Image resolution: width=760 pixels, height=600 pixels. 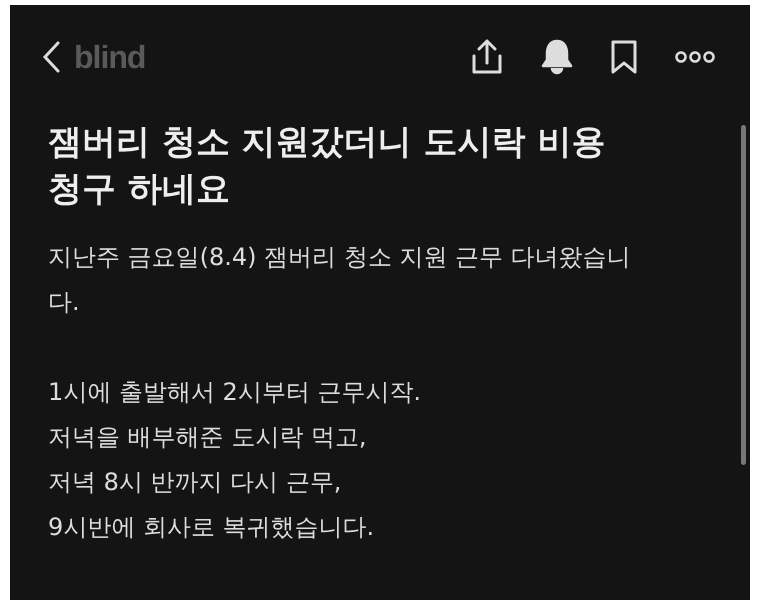 I want to click on body-text: 지난주 금요일(8.4) 잼버리 청소 지원 근무 다녀왔습니, so click(x=340, y=257).